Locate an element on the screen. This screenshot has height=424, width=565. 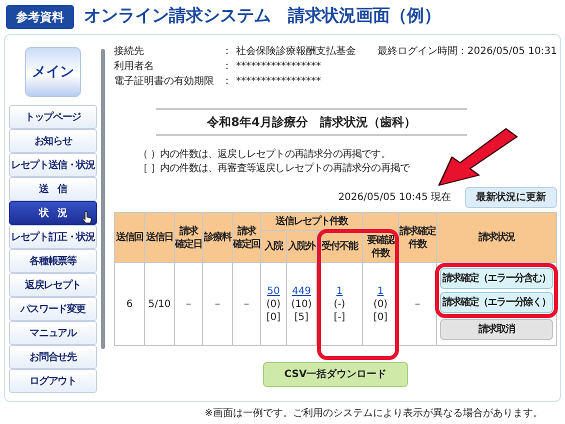
table-cell: 5/10 is located at coordinates (159, 304).